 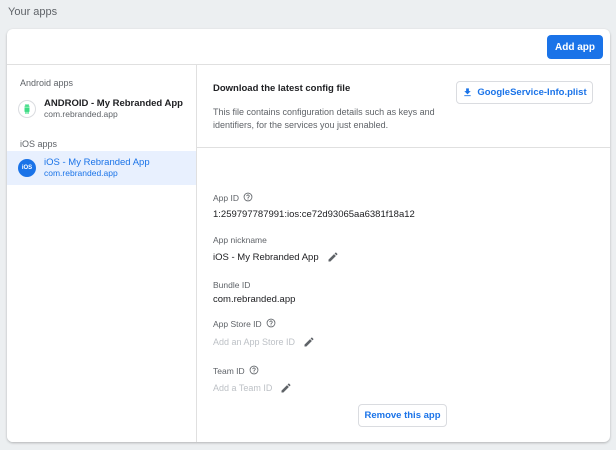 What do you see at coordinates (226, 198) in the screenshot?
I see `app-id-label-text: App ID` at bounding box center [226, 198].